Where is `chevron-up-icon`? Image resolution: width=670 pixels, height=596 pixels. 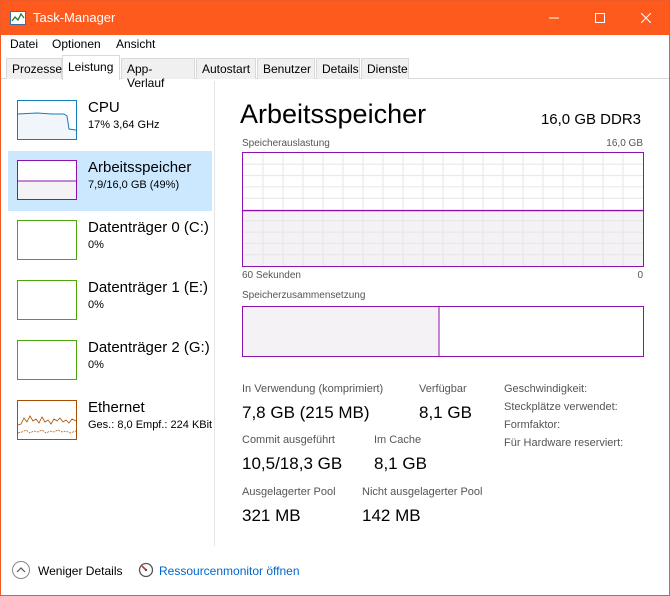 chevron-up-icon is located at coordinates (21, 570).